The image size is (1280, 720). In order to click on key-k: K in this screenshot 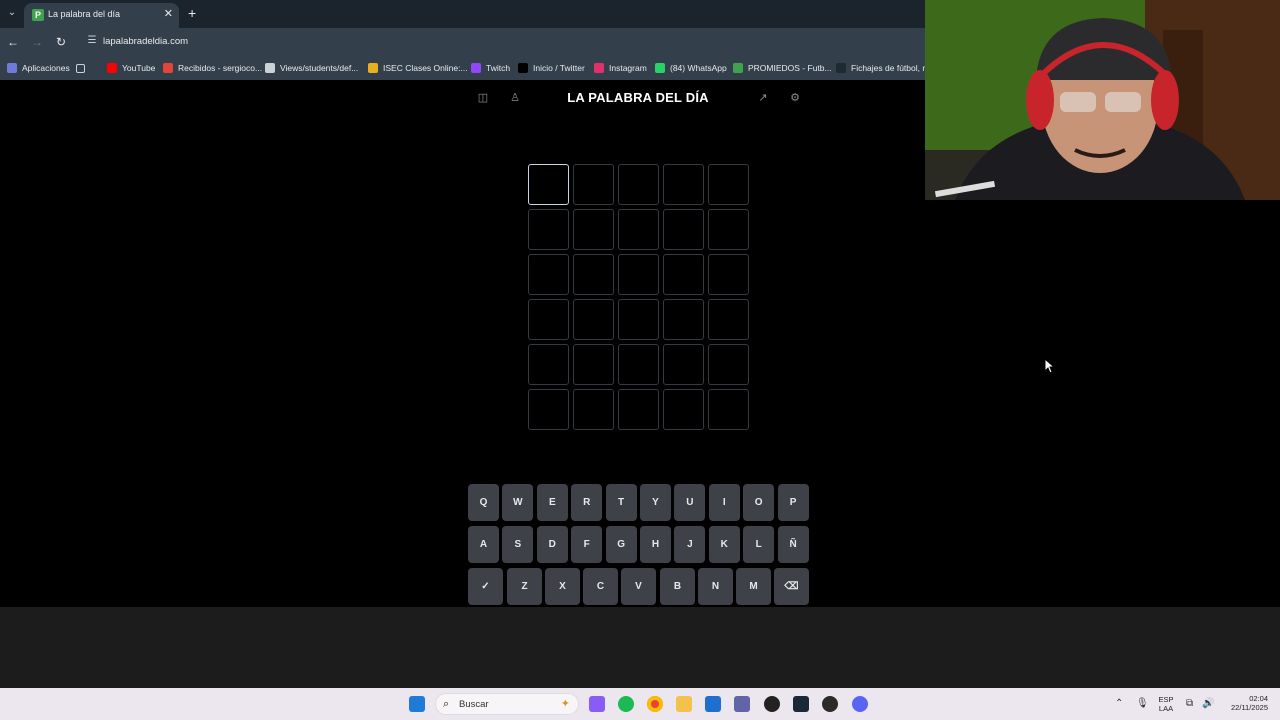, I will do `click(724, 544)`.